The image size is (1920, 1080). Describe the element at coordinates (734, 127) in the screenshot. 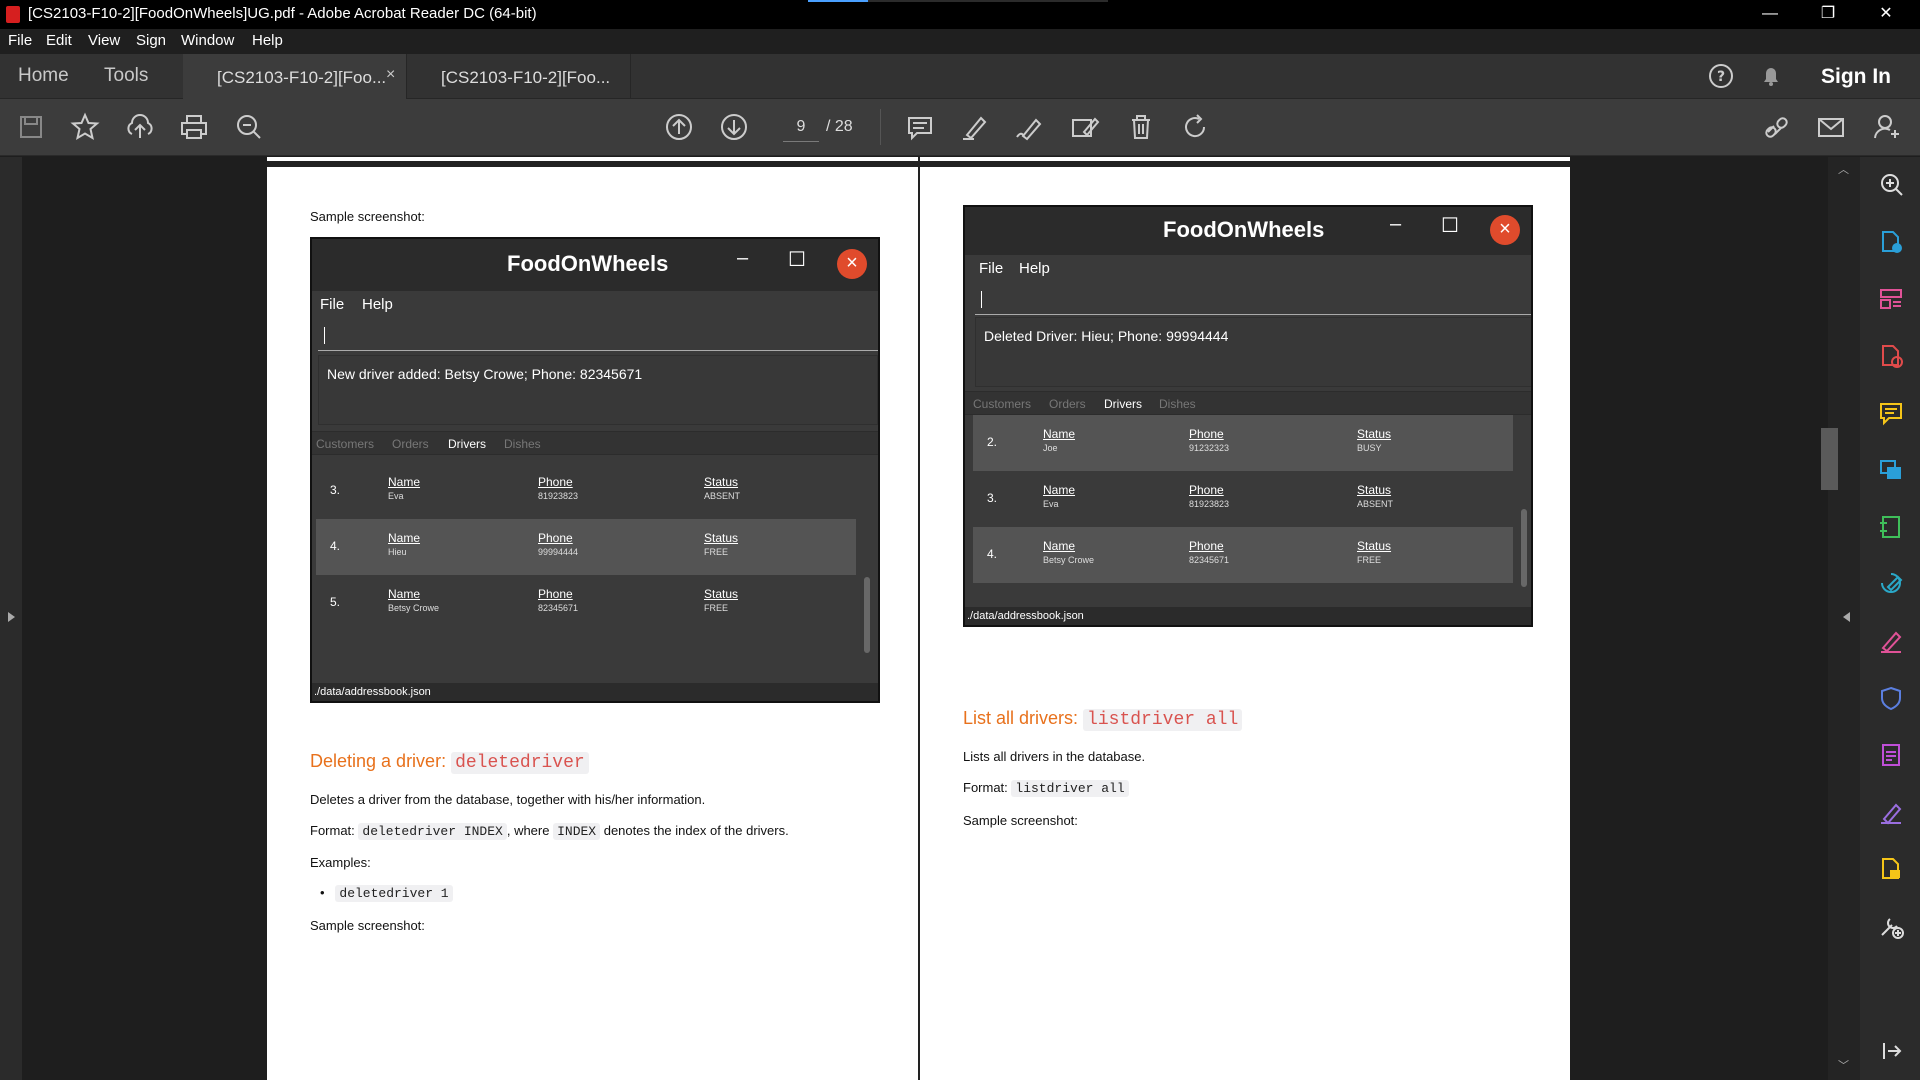

I see `next-page-icon` at that location.